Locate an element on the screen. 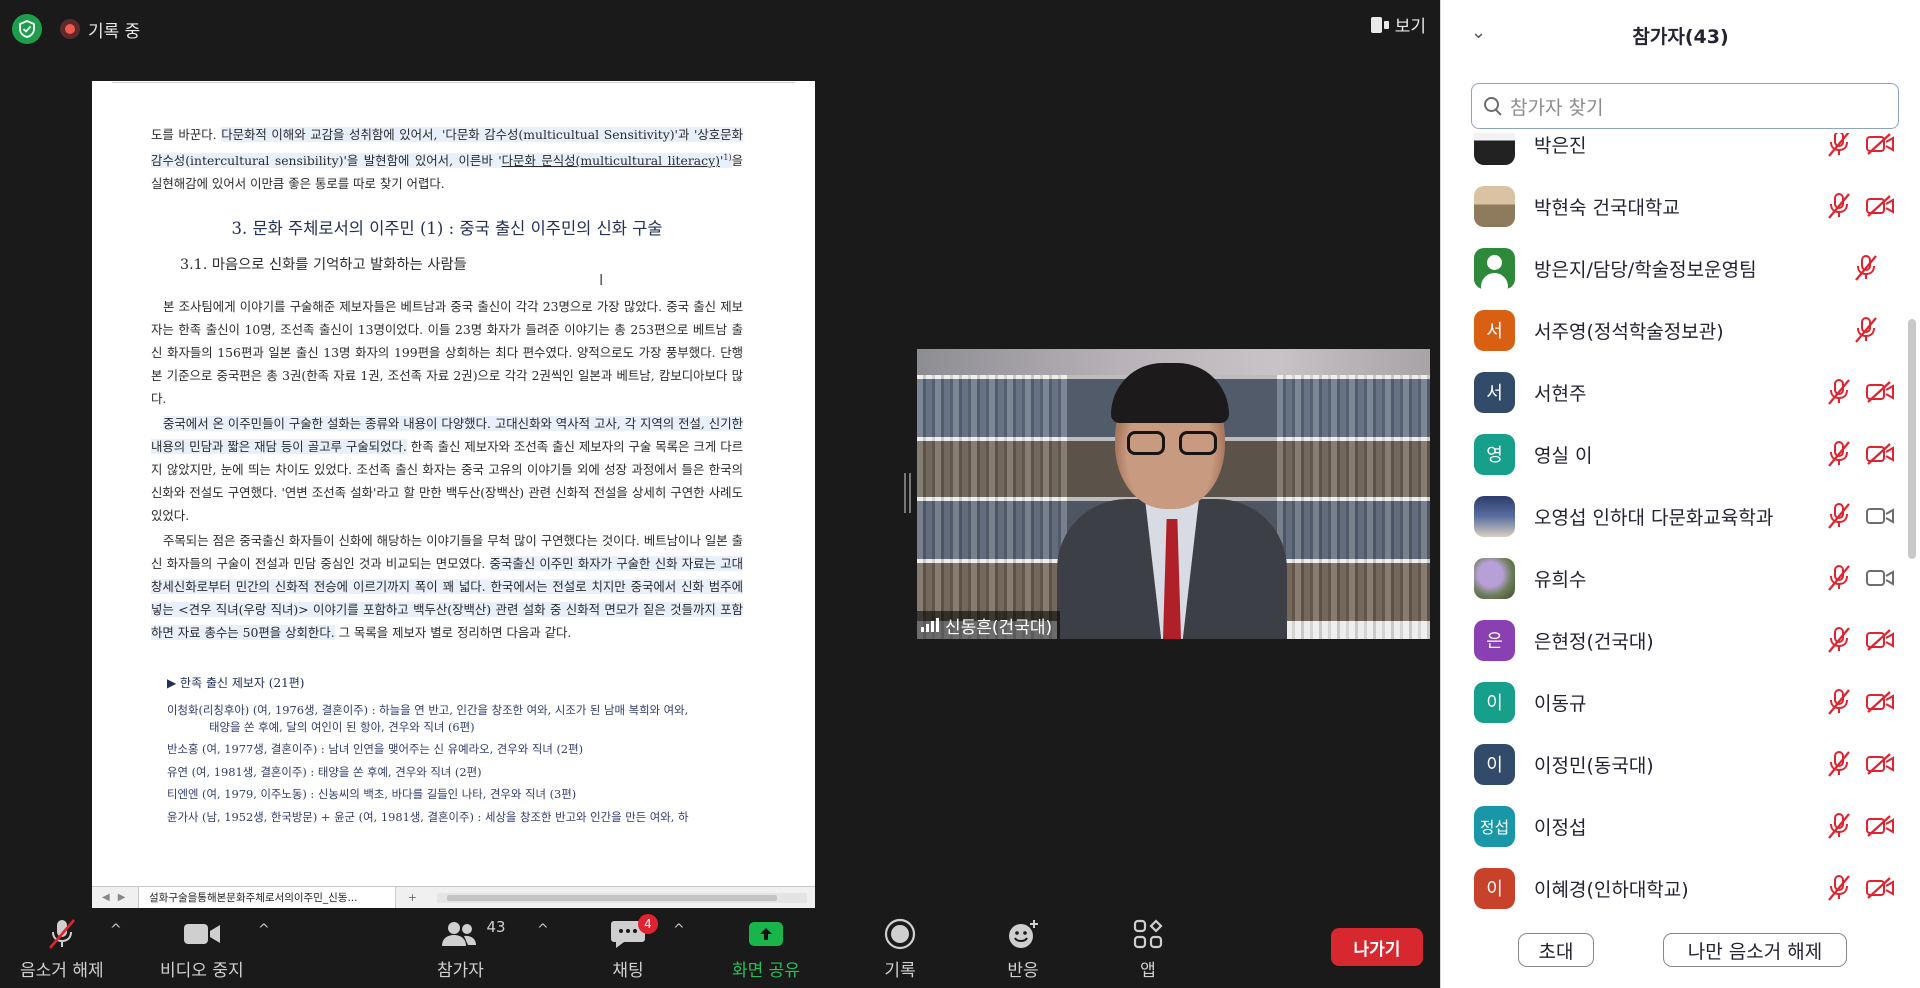 The image size is (1920, 988). participant-row: 박은진 is located at coordinates (1674, 154).